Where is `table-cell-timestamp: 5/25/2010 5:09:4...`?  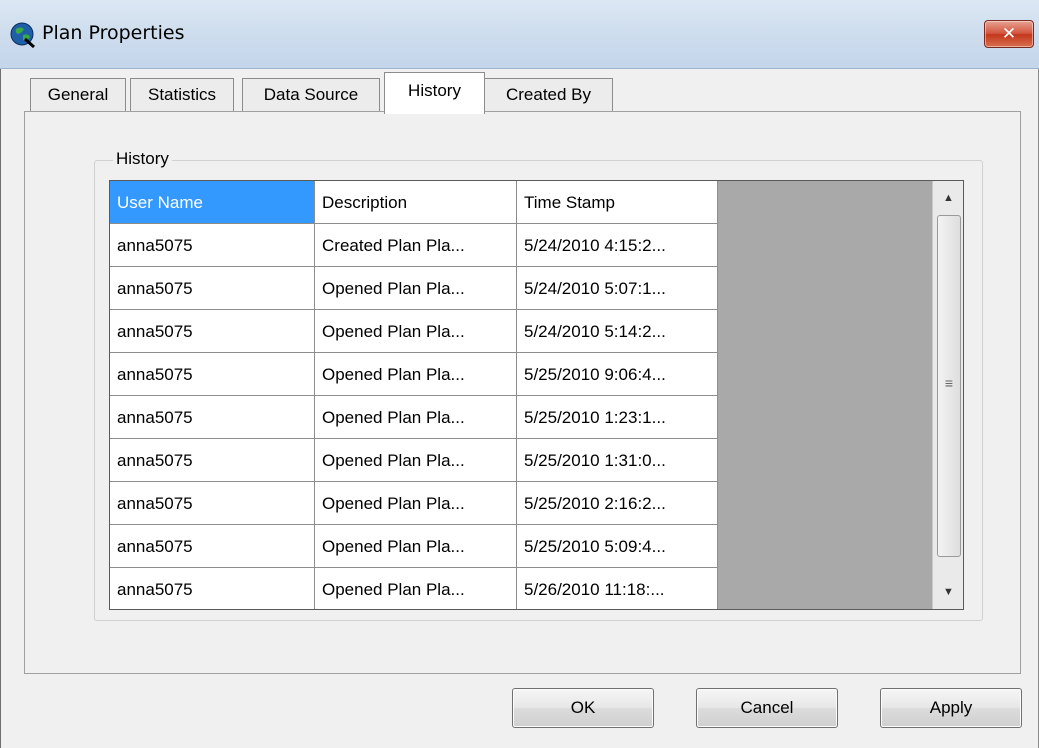
table-cell-timestamp: 5/25/2010 5:09:4... is located at coordinates (617, 546).